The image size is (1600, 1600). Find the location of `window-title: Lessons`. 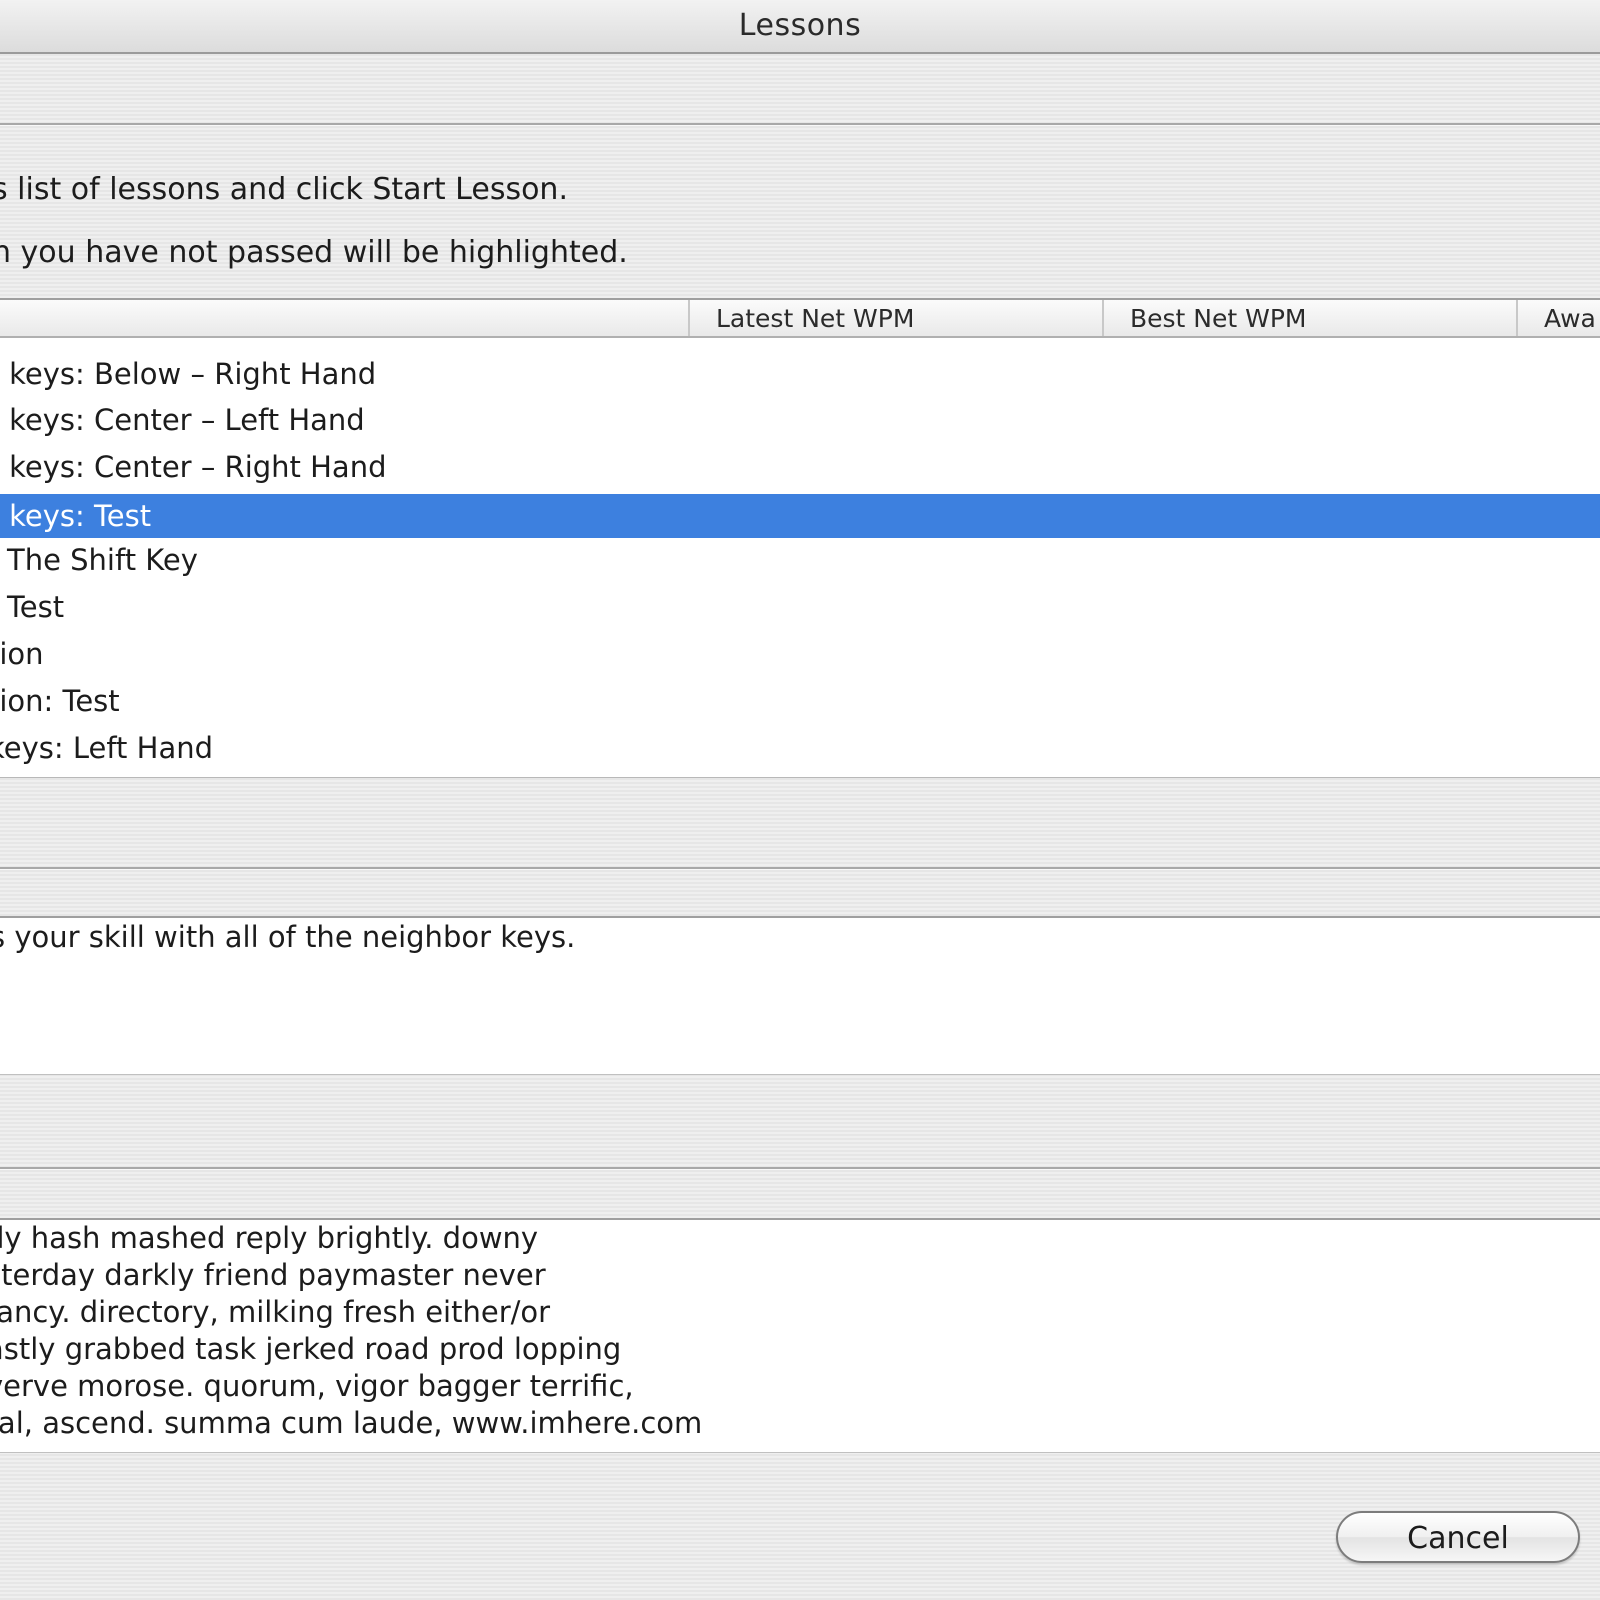

window-title: Lessons is located at coordinates (800, 25).